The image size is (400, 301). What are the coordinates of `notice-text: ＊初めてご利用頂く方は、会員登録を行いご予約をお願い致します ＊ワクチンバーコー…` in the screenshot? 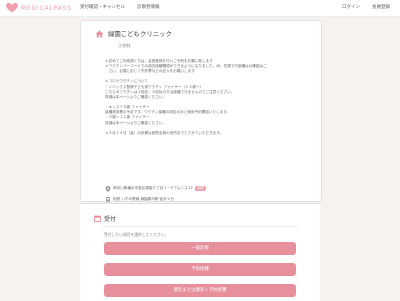 It's located at (207, 97).